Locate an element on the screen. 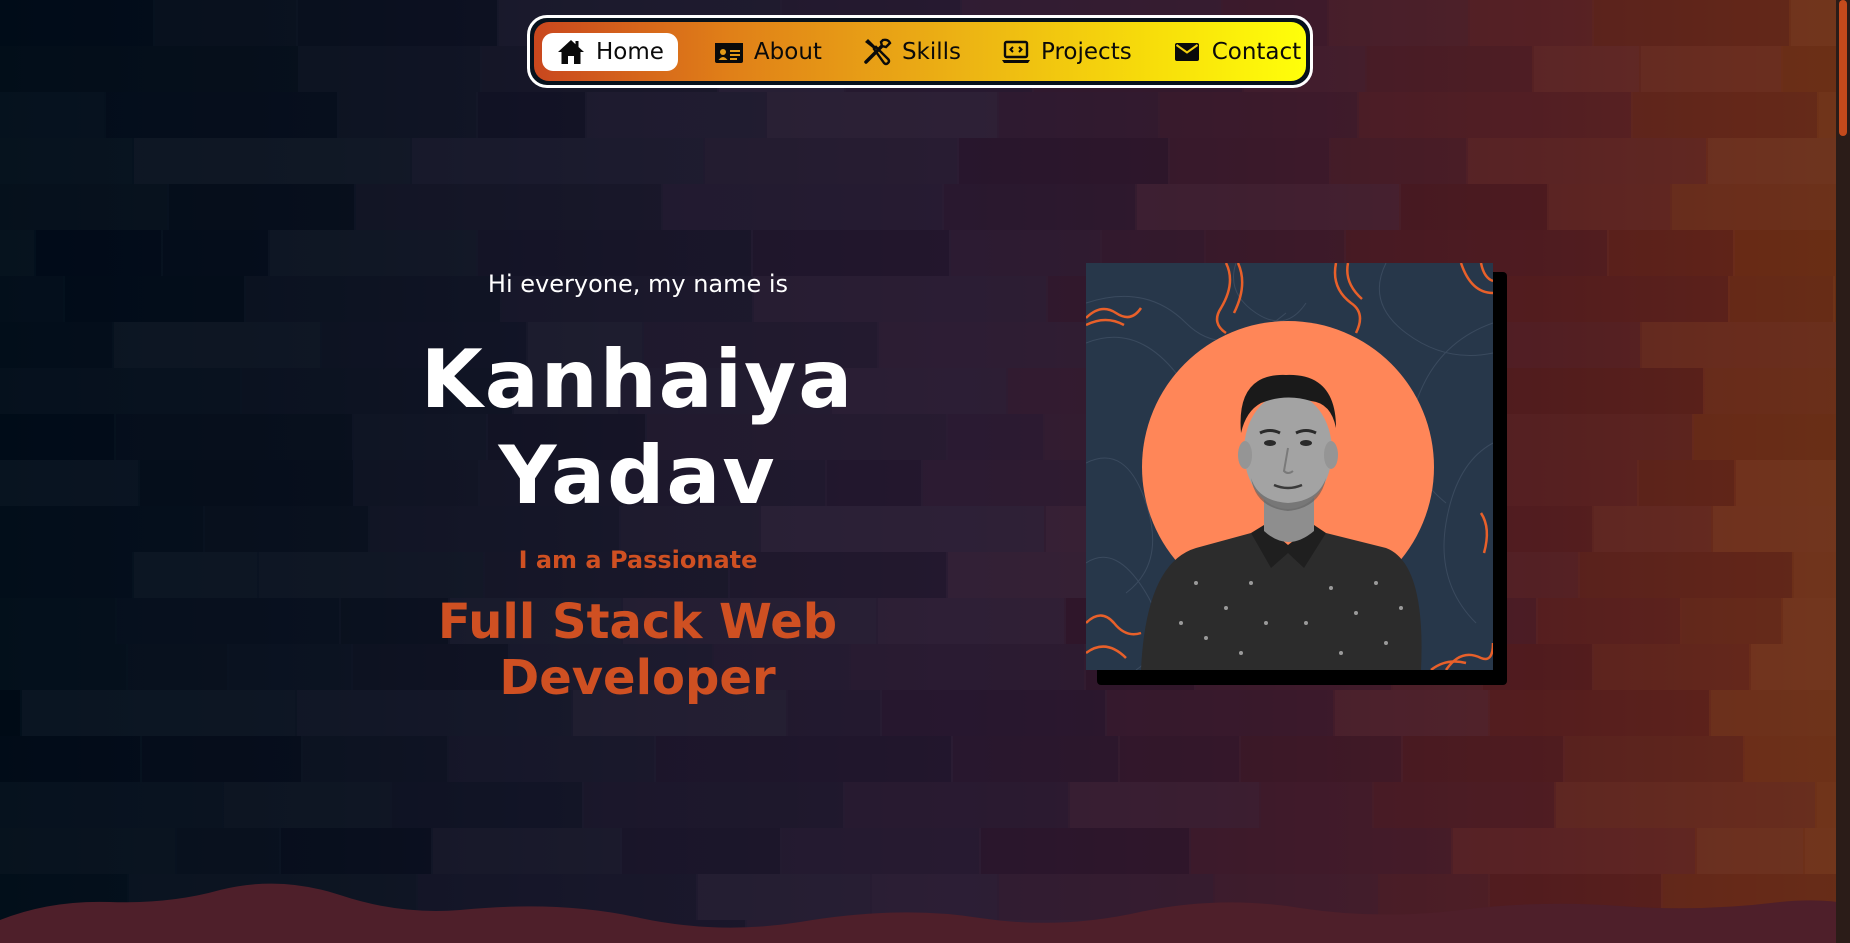  nav-item-home: Home is located at coordinates (610, 51).